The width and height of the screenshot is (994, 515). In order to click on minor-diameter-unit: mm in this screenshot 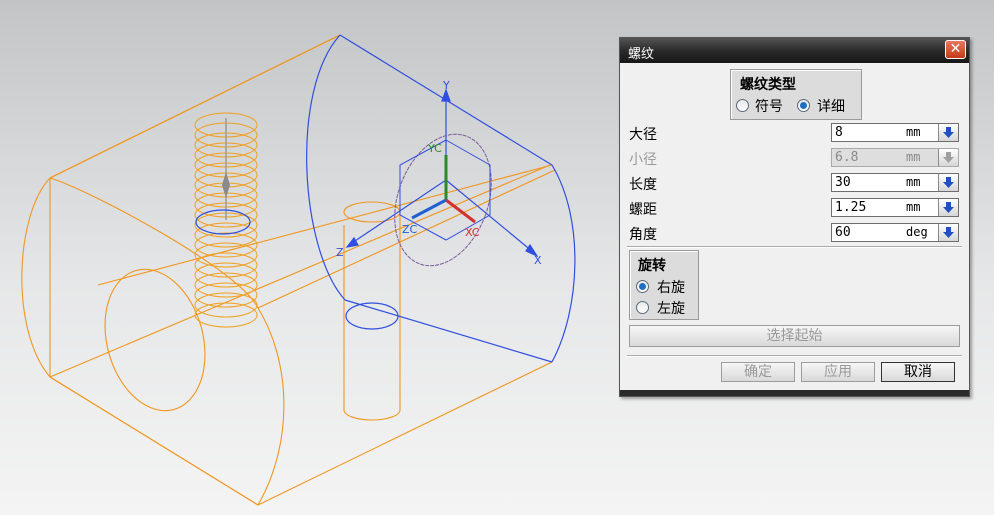, I will do `click(913, 157)`.